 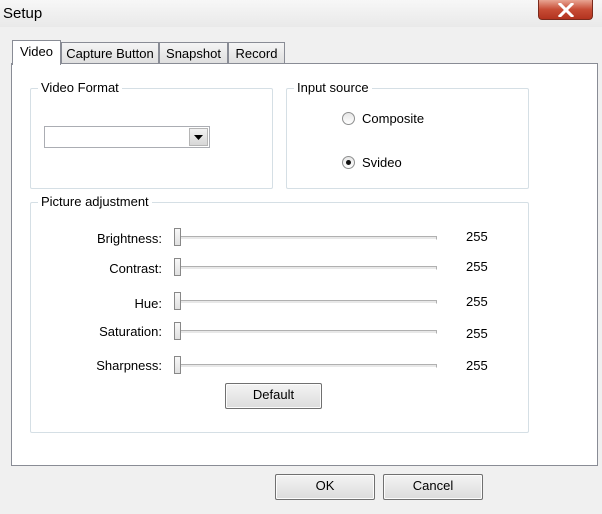 What do you see at coordinates (177, 267) in the screenshot?
I see `contrast-slider-thumb` at bounding box center [177, 267].